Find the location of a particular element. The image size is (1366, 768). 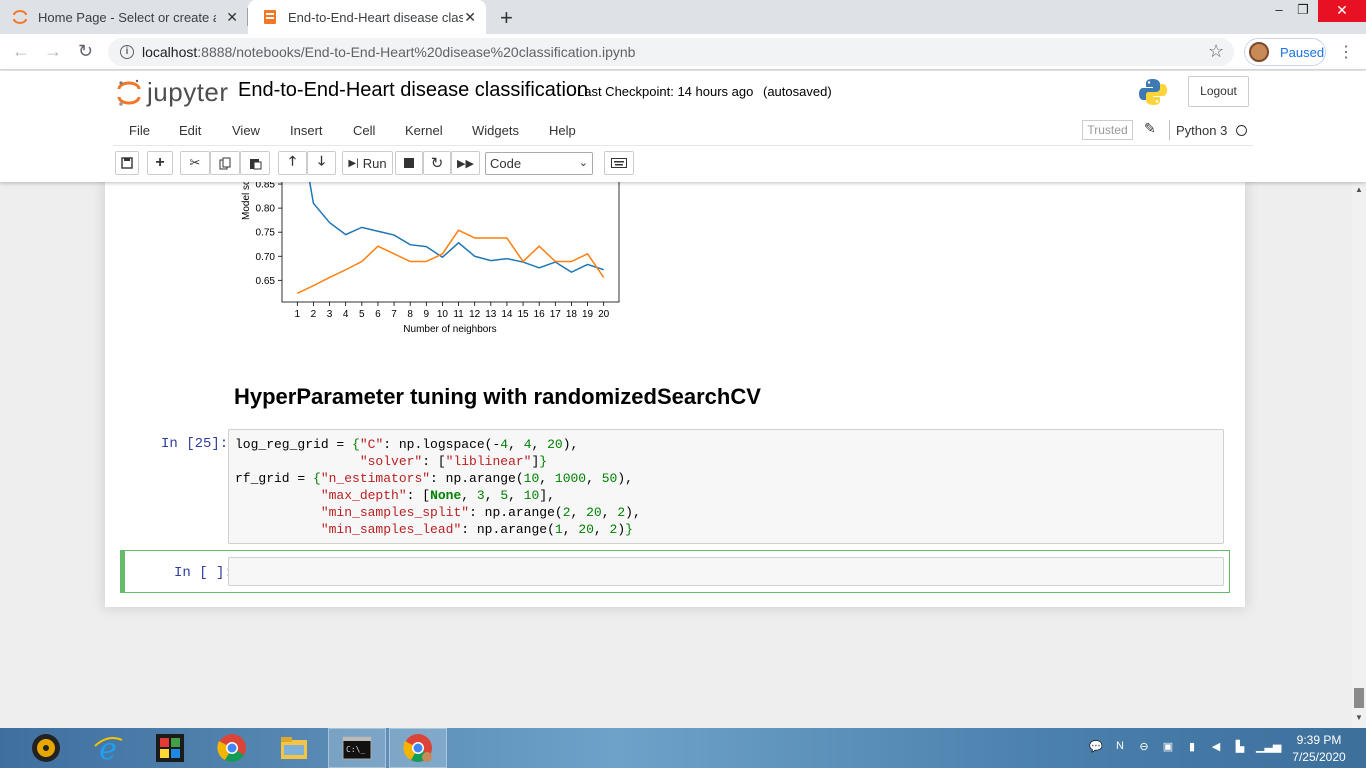

stop-icon is located at coordinates (409, 163).